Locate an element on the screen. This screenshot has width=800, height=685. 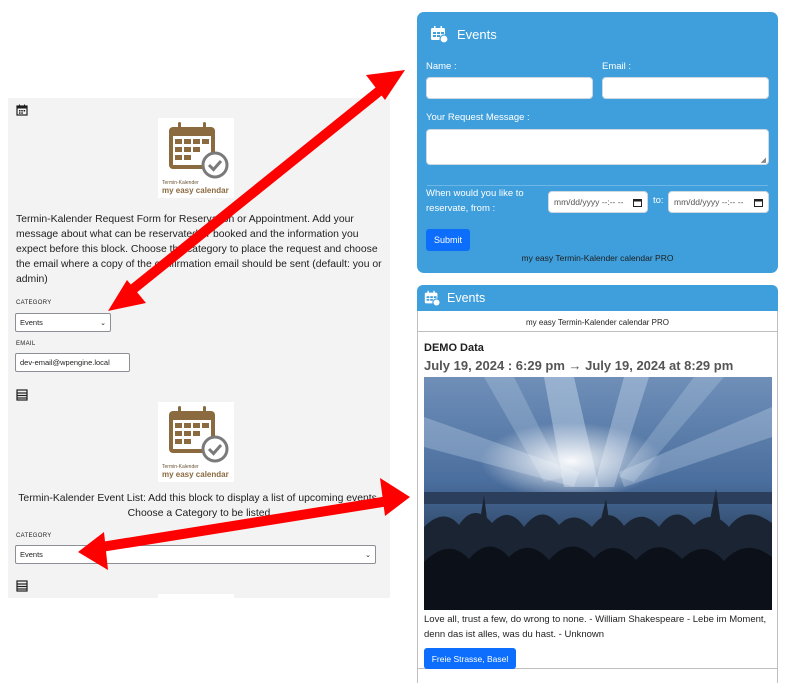
category-label: CATEGORY is located at coordinates (34, 303).